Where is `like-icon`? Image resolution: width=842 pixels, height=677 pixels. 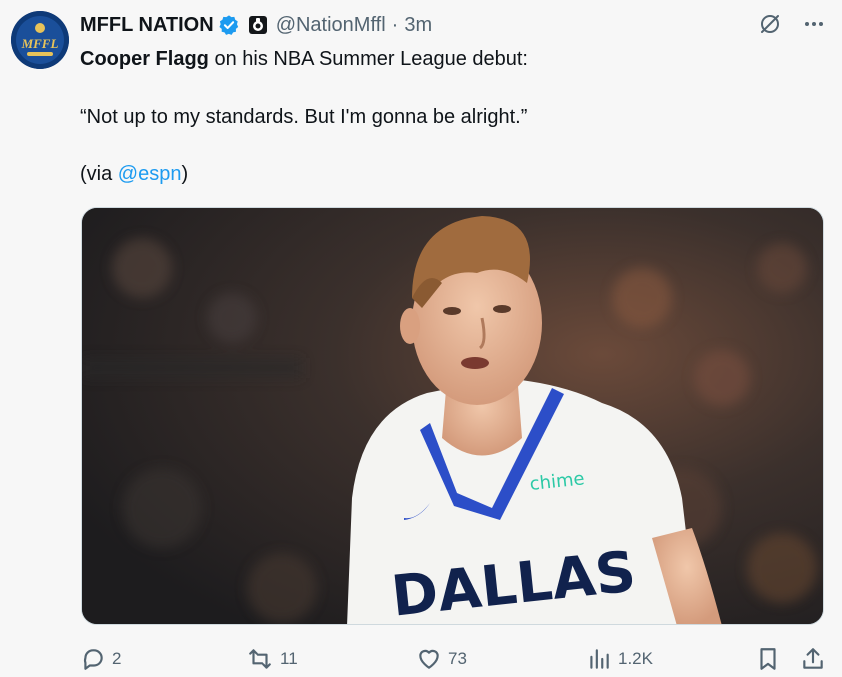
like-icon is located at coordinates (429, 659).